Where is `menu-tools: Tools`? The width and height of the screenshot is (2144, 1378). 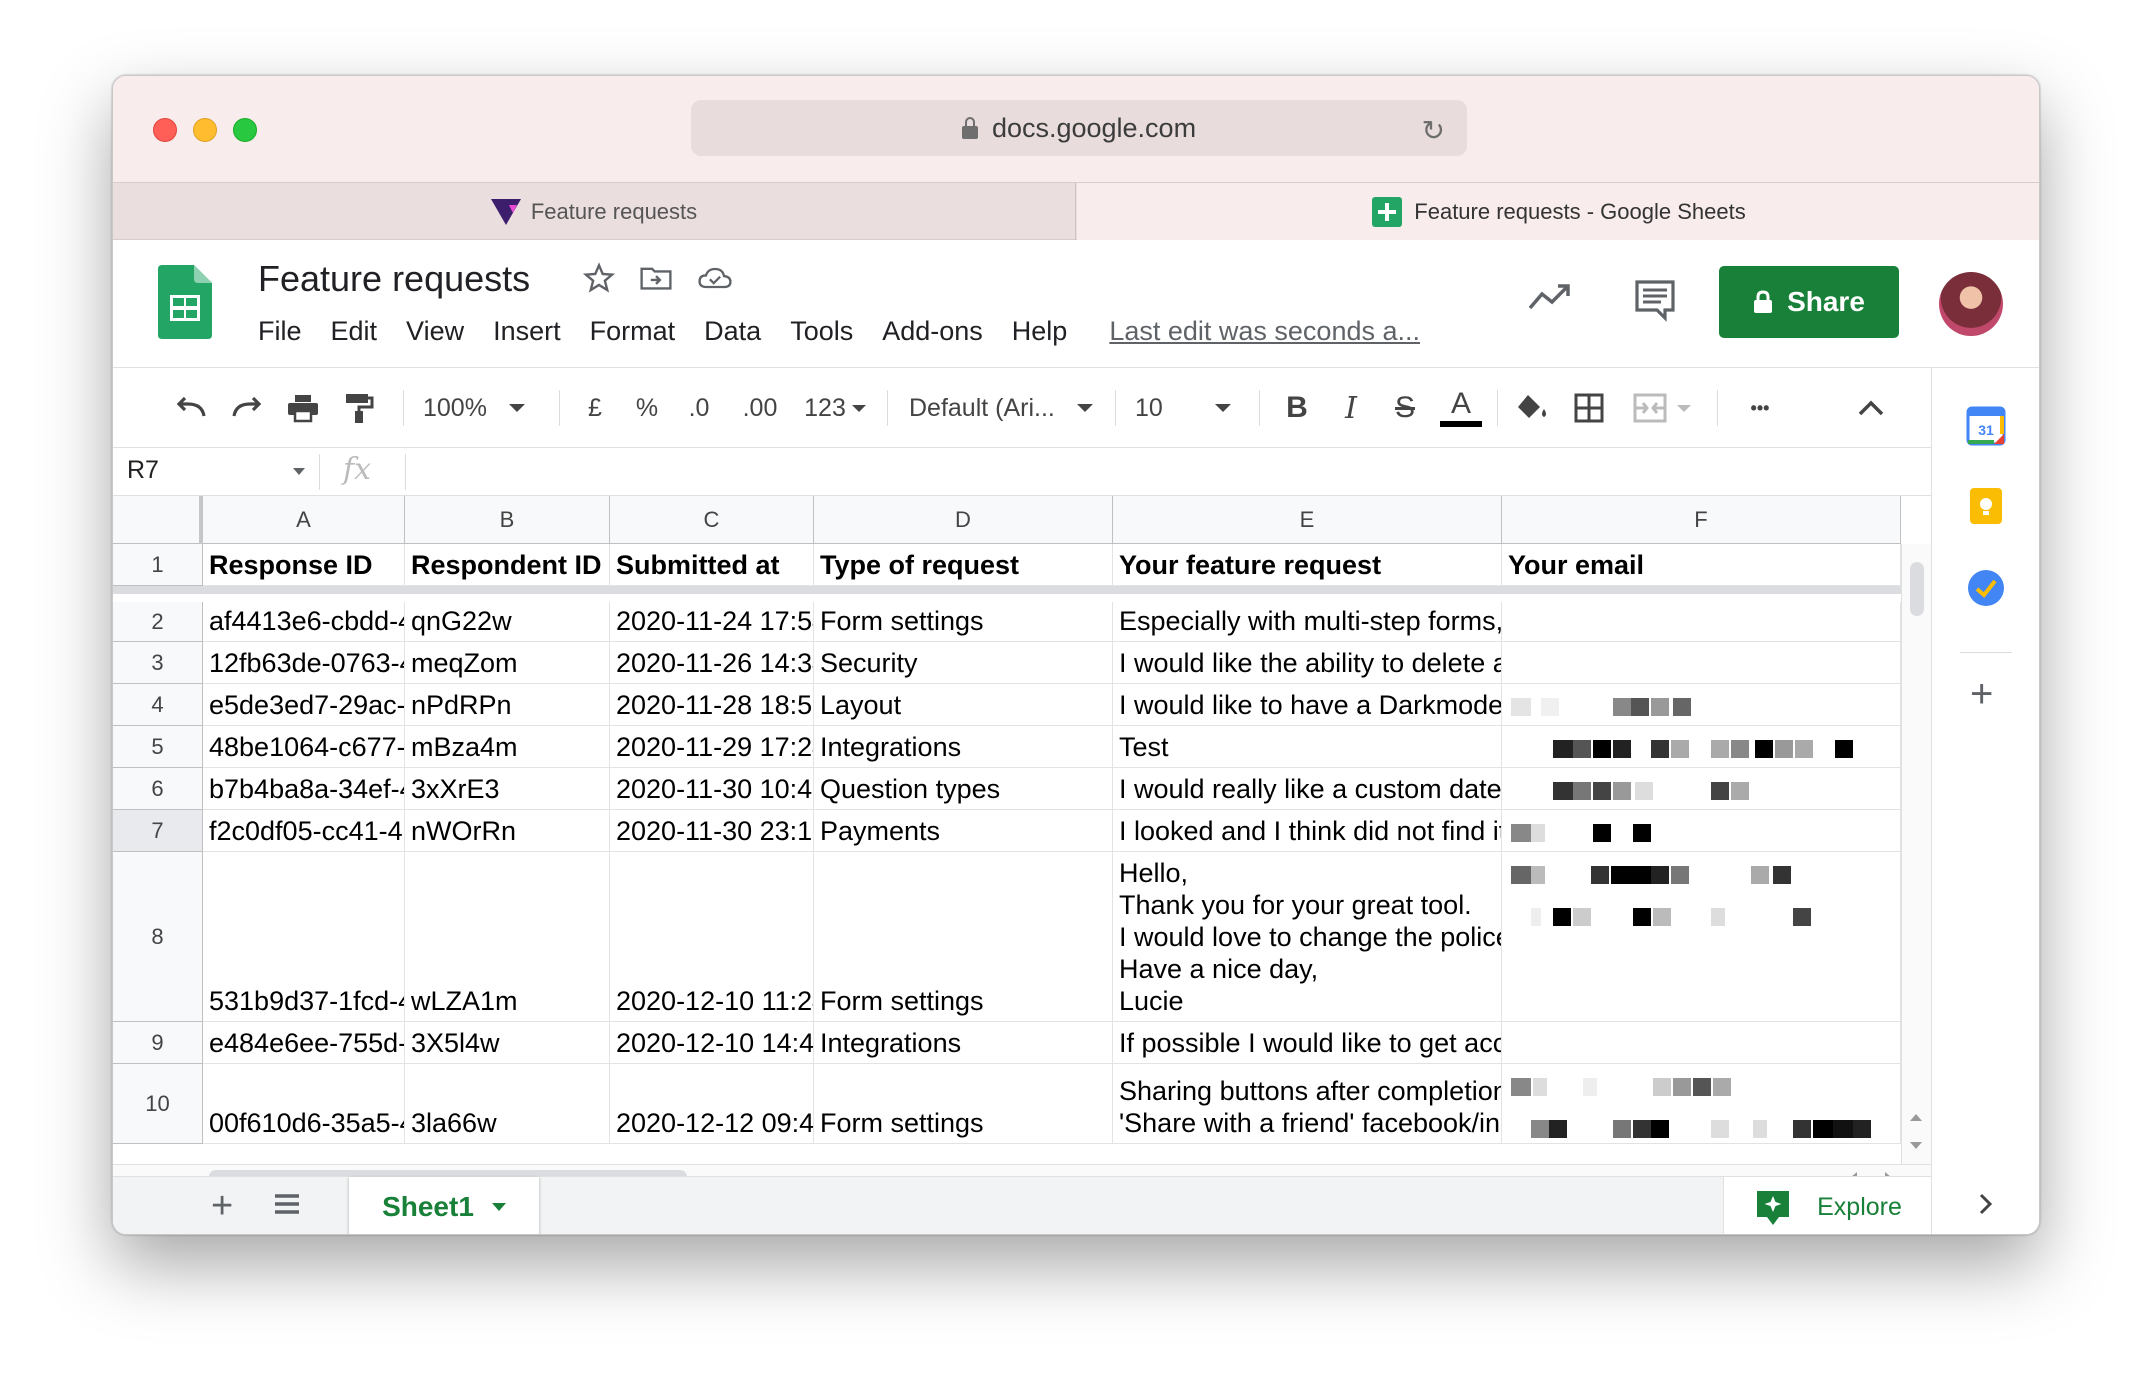 menu-tools: Tools is located at coordinates (821, 331).